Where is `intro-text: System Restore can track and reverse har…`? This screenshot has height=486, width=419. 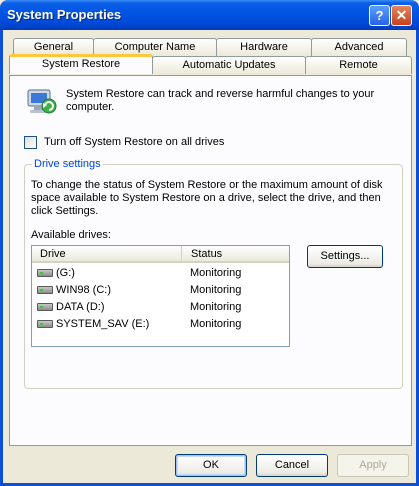
intro-text: System Restore can track and reverse har… is located at coordinates (220, 100).